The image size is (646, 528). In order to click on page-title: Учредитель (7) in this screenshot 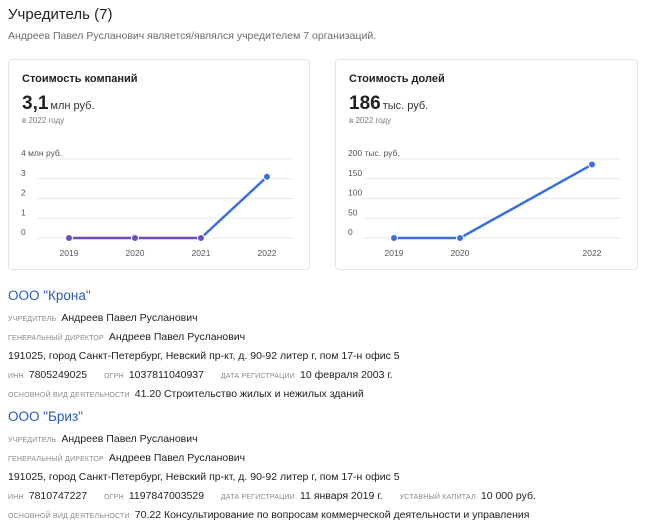, I will do `click(60, 14)`.